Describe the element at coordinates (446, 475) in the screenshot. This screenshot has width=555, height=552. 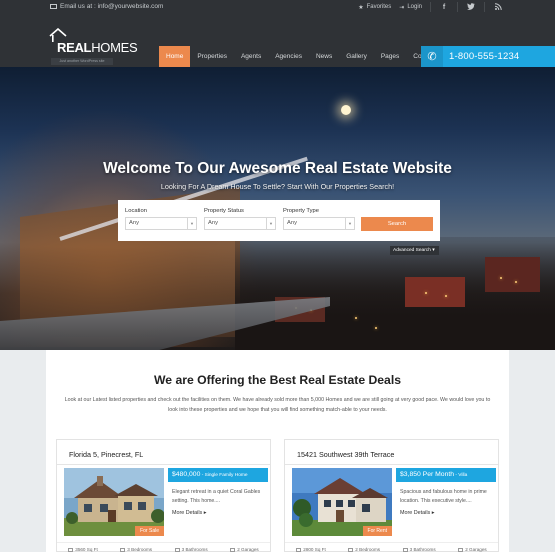
I see `price-badge: $3,850 Per Month - Villa` at that location.